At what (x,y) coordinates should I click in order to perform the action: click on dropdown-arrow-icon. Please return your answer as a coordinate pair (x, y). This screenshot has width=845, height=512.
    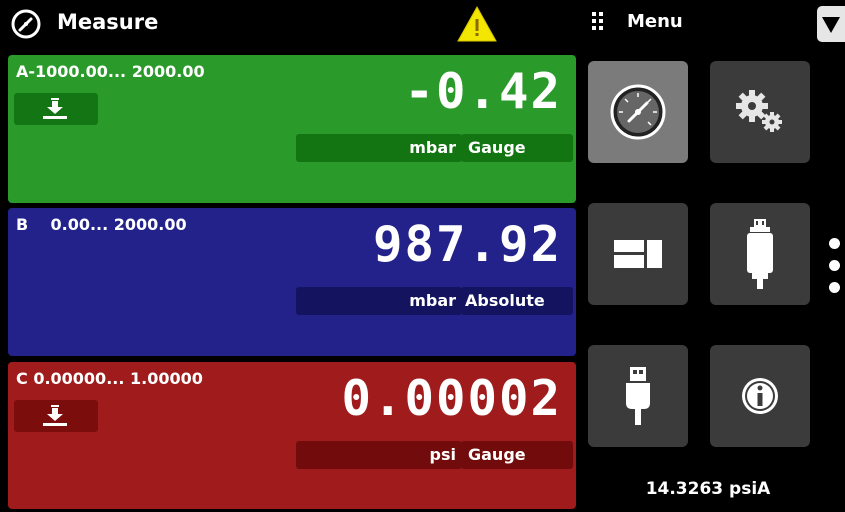
    Looking at the image, I should click on (831, 25).